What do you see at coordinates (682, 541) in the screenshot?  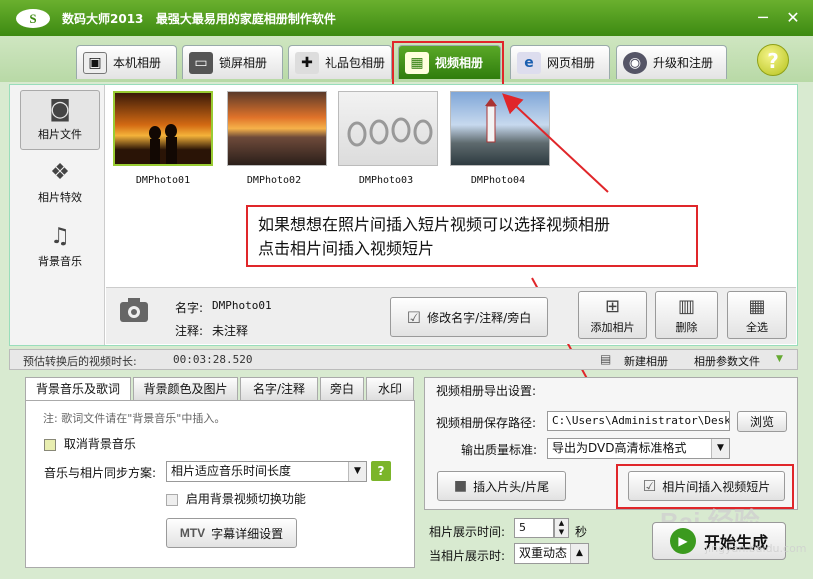 I see `play-icon: ▶` at bounding box center [682, 541].